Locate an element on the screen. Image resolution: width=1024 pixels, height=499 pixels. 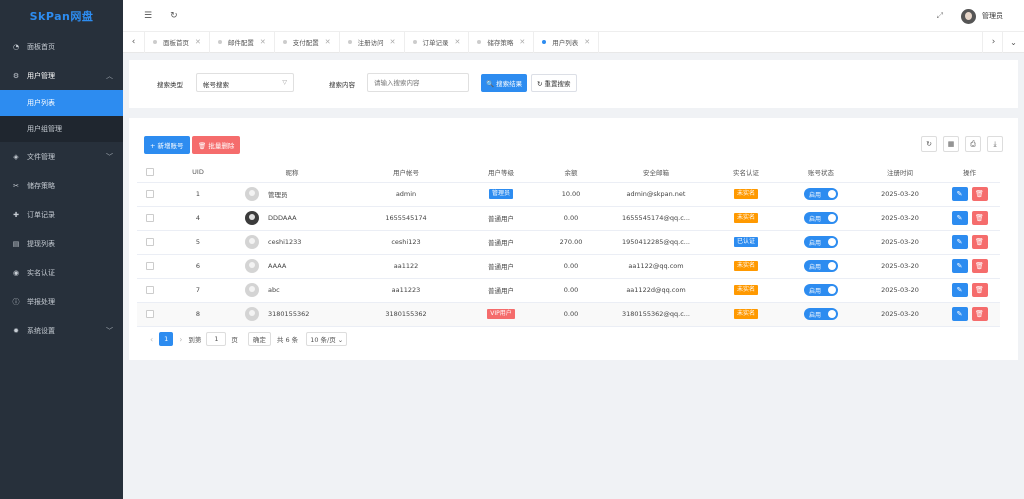
tab-6: 用户列表 ✕ is located at coordinates (567, 42).